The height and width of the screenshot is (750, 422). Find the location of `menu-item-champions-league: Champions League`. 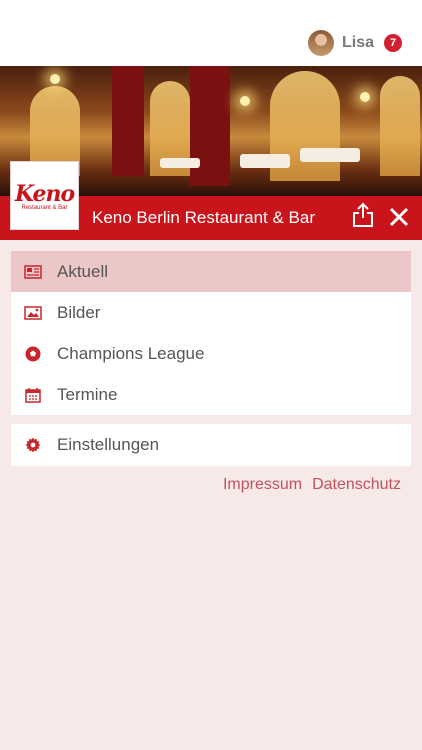

menu-item-champions-league: Champions League is located at coordinates (211, 353).